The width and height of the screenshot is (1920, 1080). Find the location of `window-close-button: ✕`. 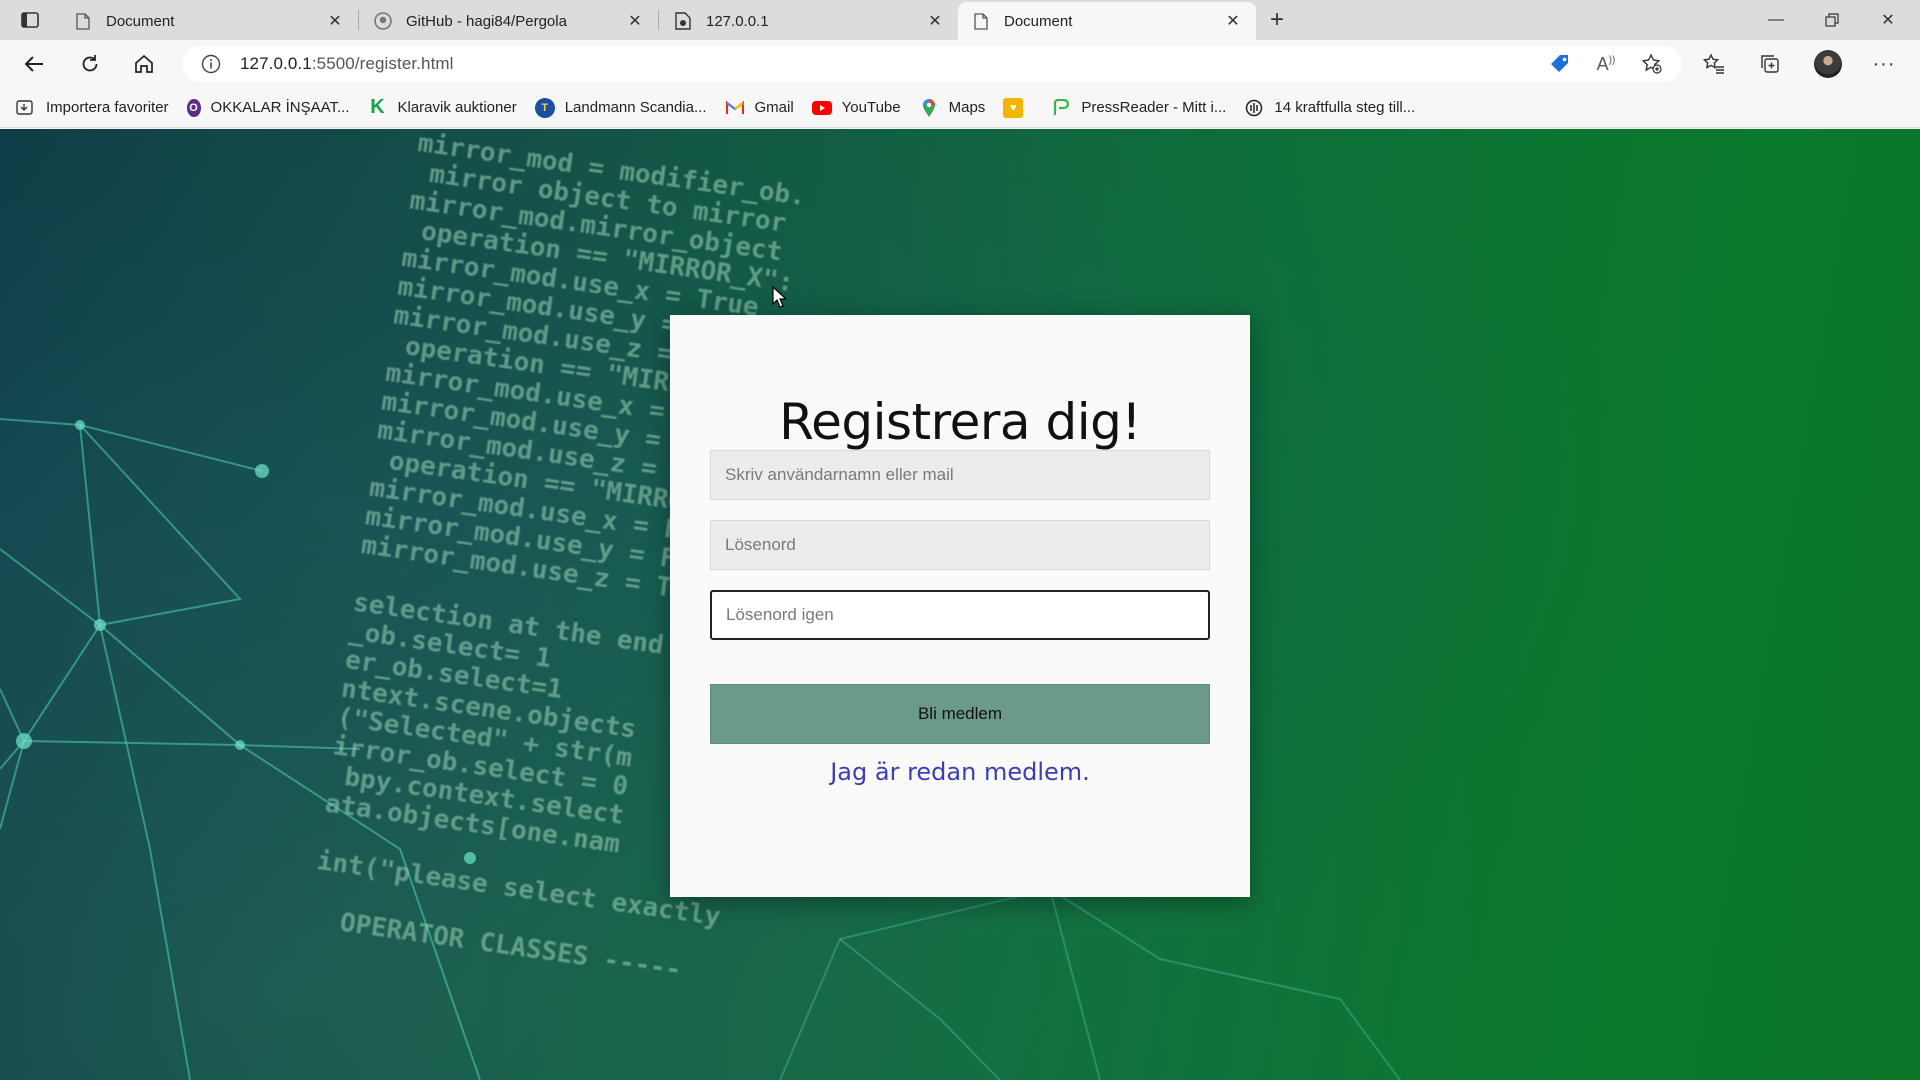

window-close-button: ✕ is located at coordinates (1888, 20).